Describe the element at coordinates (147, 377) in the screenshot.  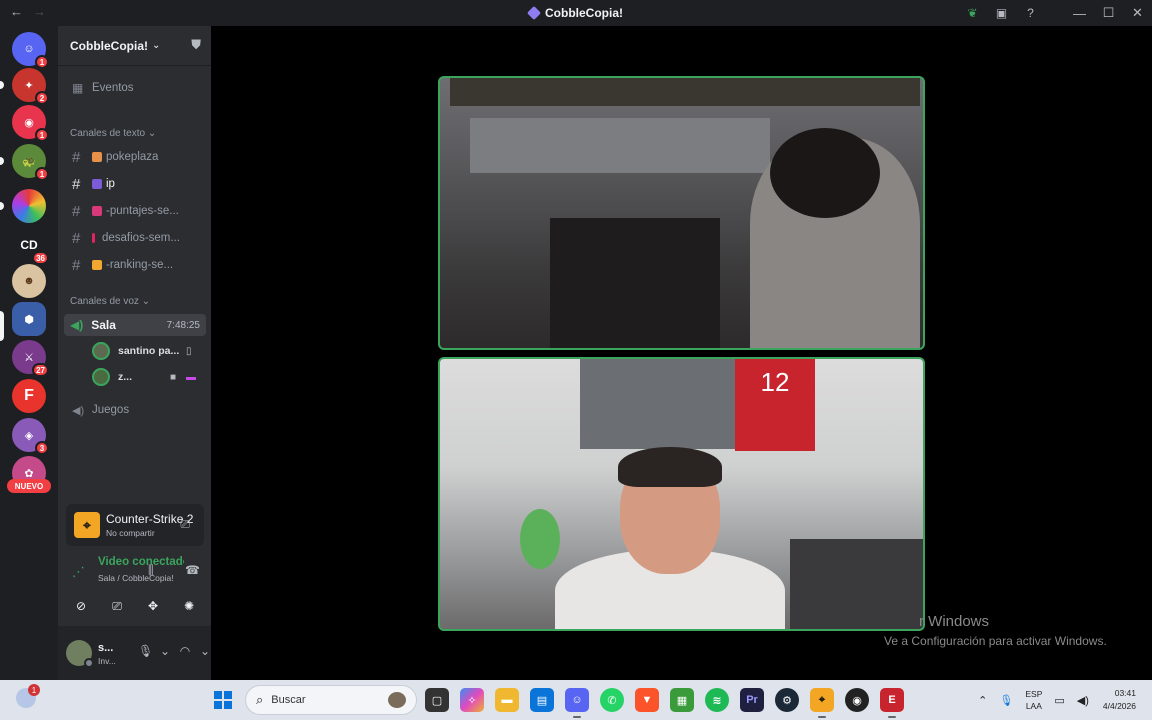
I see `voice-user: z... ■ ▬` at that location.